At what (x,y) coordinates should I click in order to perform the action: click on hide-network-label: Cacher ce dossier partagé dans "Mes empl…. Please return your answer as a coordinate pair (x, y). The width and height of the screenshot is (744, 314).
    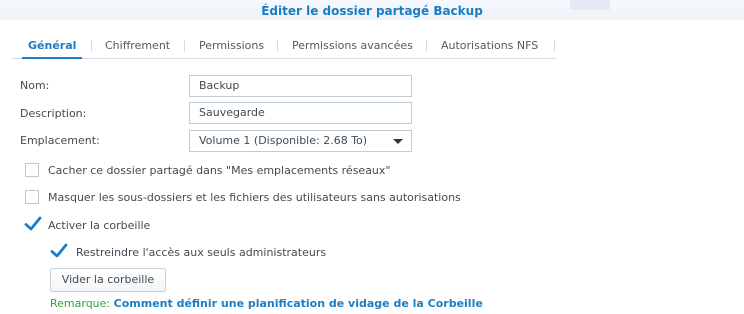
    Looking at the image, I should click on (219, 170).